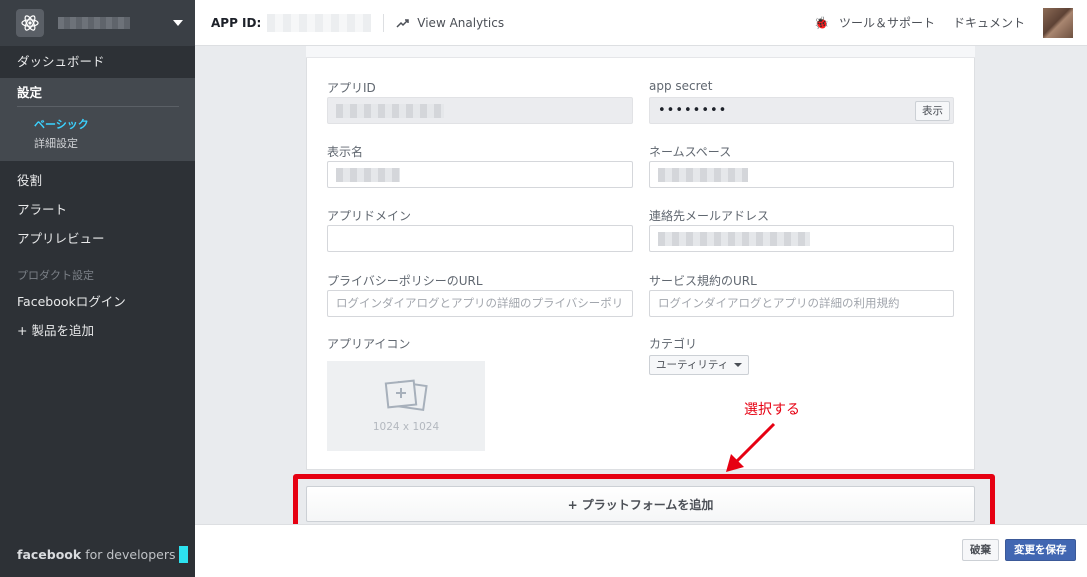  Describe the element at coordinates (693, 110) in the screenshot. I see `app-secret-value: ••••••••` at that location.